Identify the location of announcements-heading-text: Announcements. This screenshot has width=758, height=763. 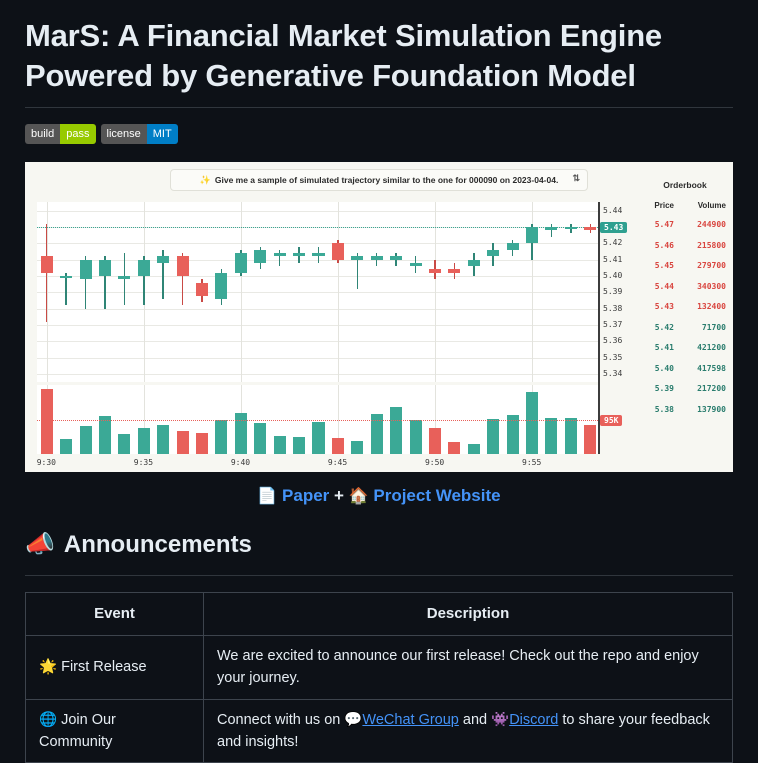
(157, 544).